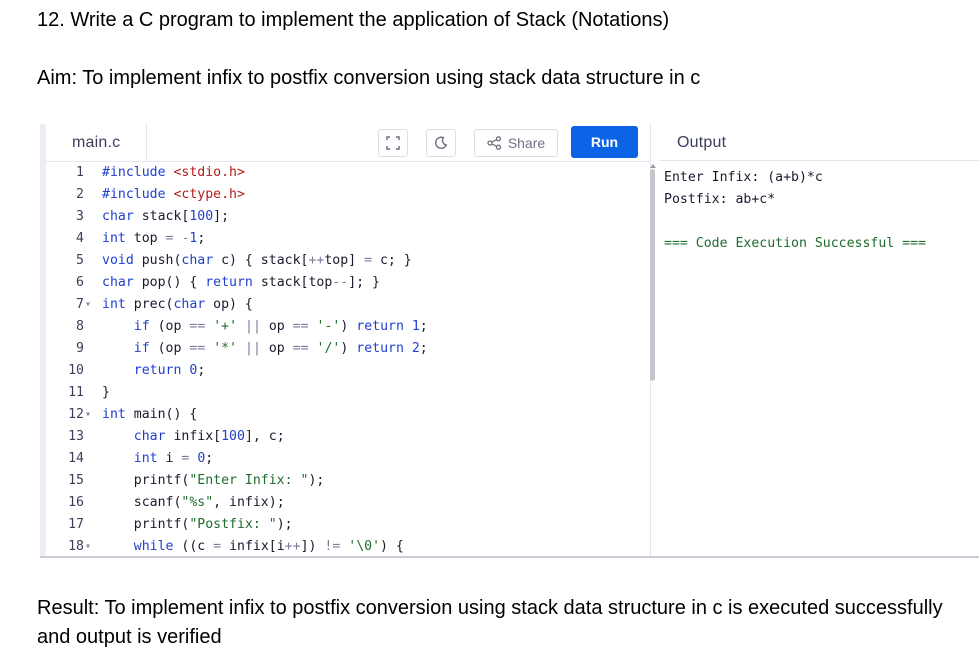  What do you see at coordinates (80, 216) in the screenshot?
I see `line-number: 3` at bounding box center [80, 216].